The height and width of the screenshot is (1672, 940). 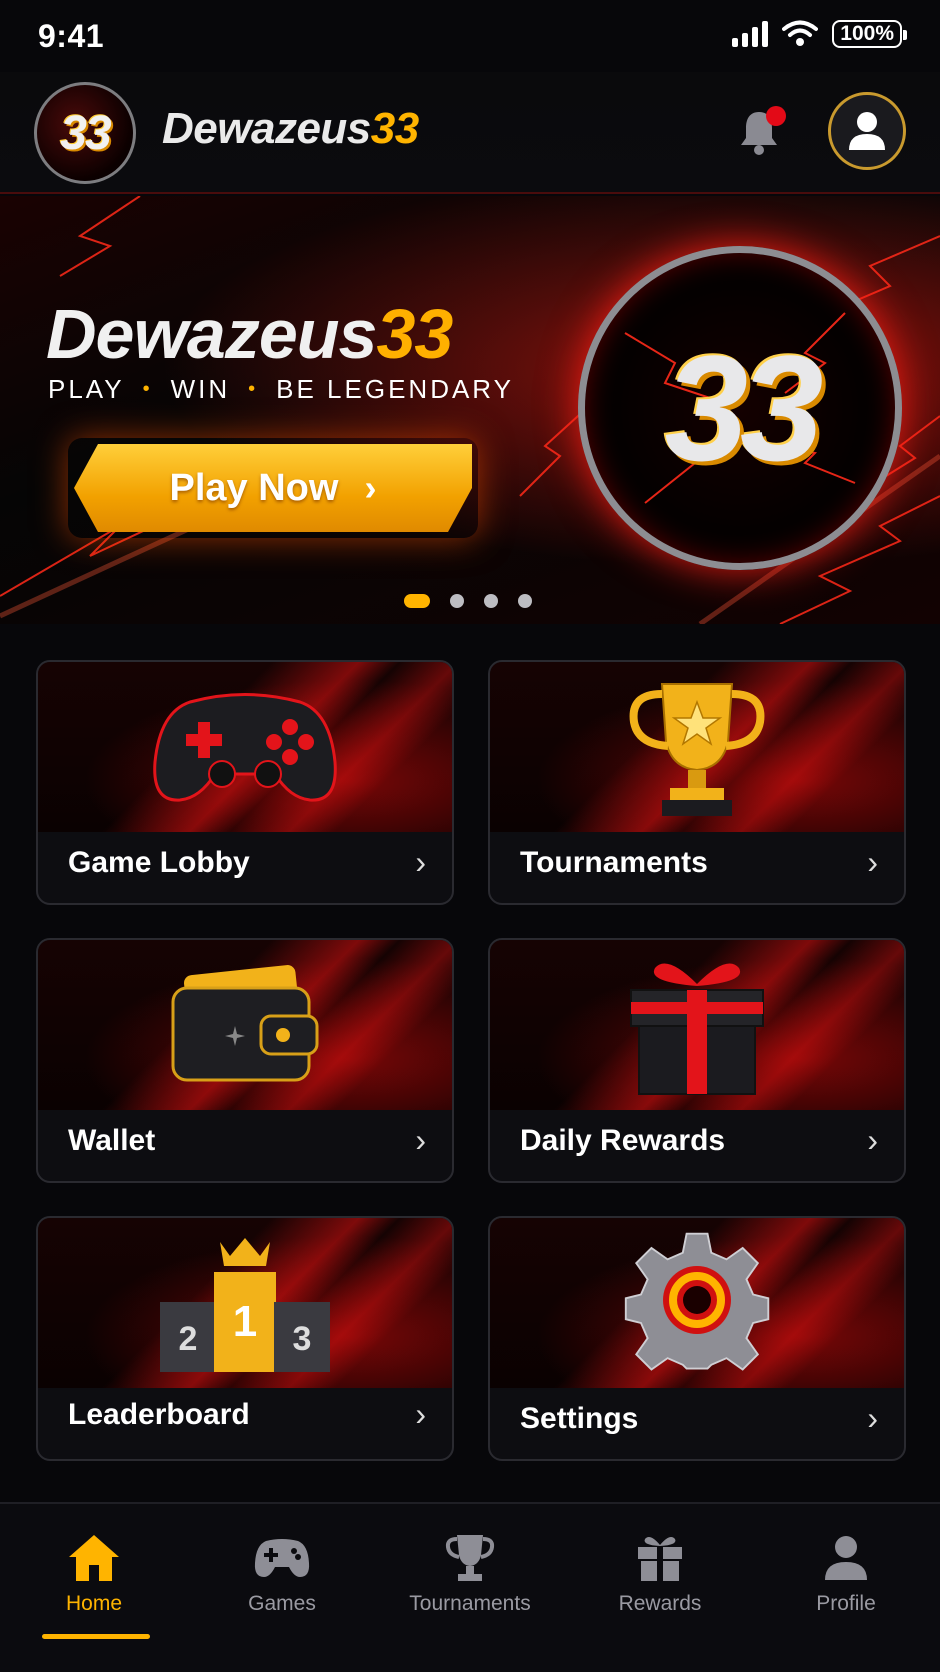 What do you see at coordinates (94, 1558) in the screenshot?
I see `home-icon` at bounding box center [94, 1558].